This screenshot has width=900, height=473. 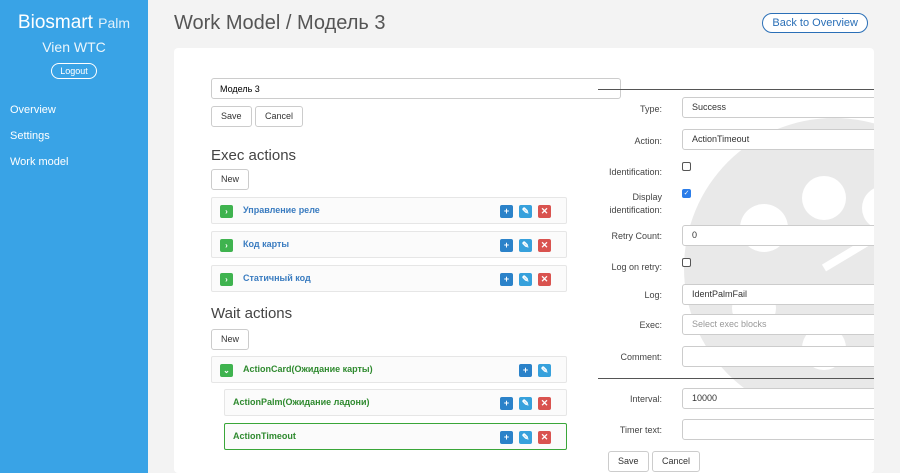 What do you see at coordinates (281, 210) in the screenshot?
I see `exec-action-label: Управление реле` at bounding box center [281, 210].